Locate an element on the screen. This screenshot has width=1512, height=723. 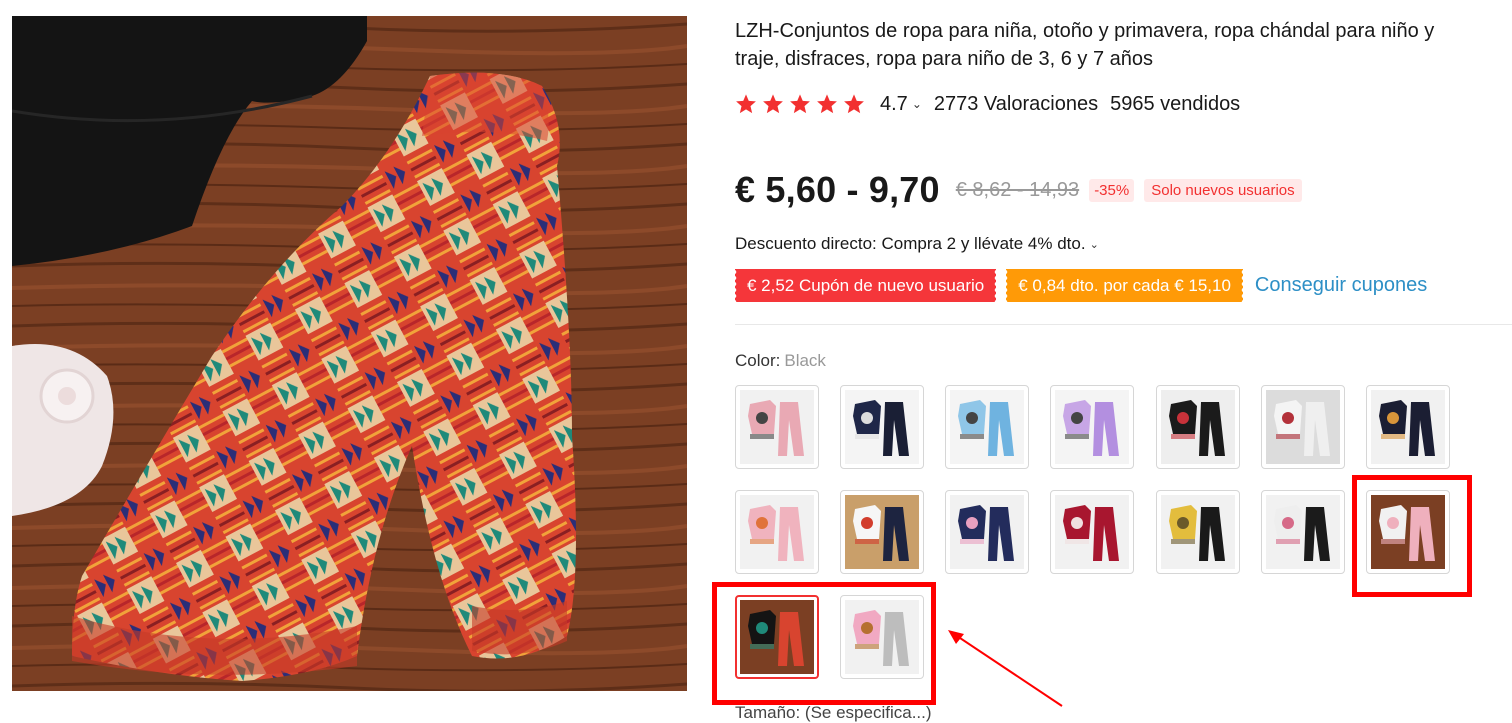
rating-row: 4.7 ⌄ 2773 Valoraciones 5965 vendidos is located at coordinates (987, 104).